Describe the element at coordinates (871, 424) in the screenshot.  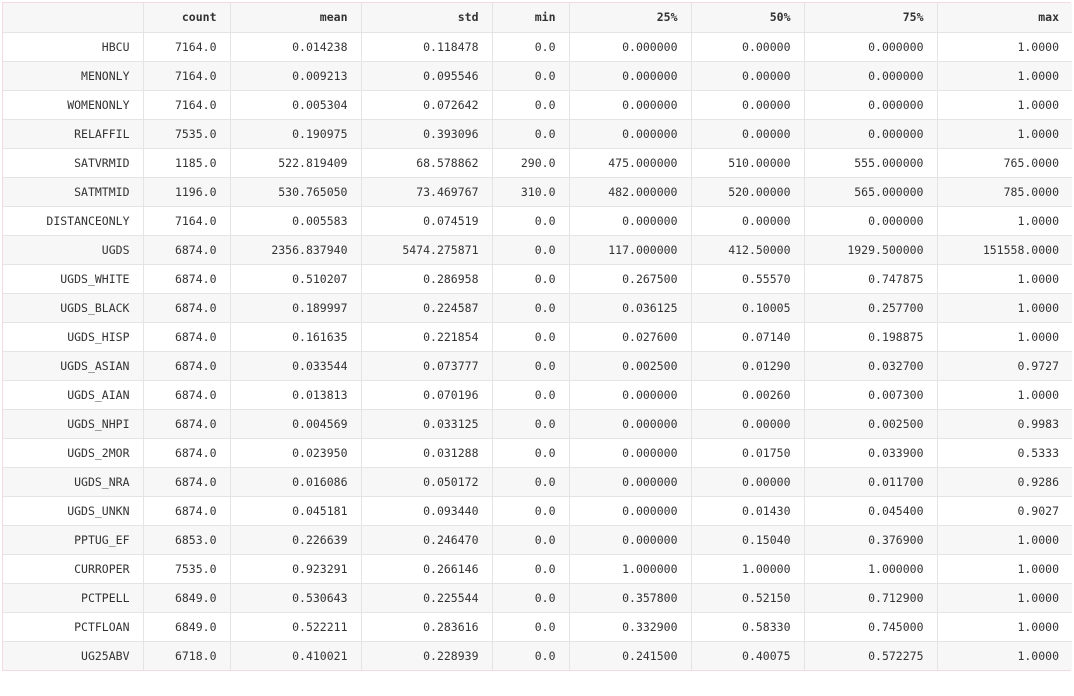
I see `table-cell: 0.002500` at that location.